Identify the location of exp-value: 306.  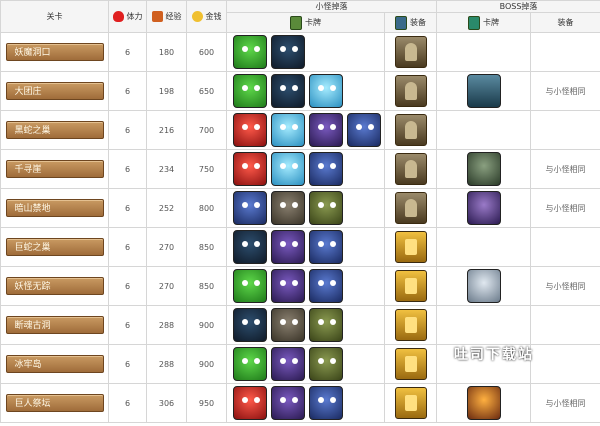
(166, 403).